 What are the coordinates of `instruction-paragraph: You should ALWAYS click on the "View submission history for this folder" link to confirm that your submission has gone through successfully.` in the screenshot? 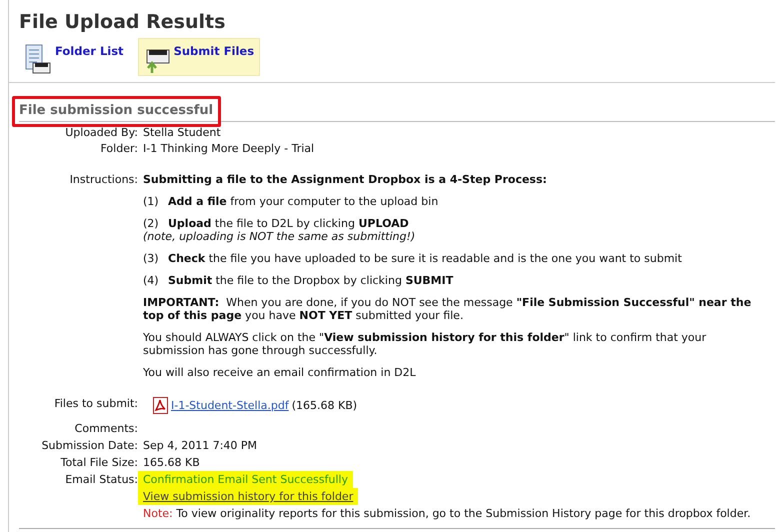 It's located at (425, 344).